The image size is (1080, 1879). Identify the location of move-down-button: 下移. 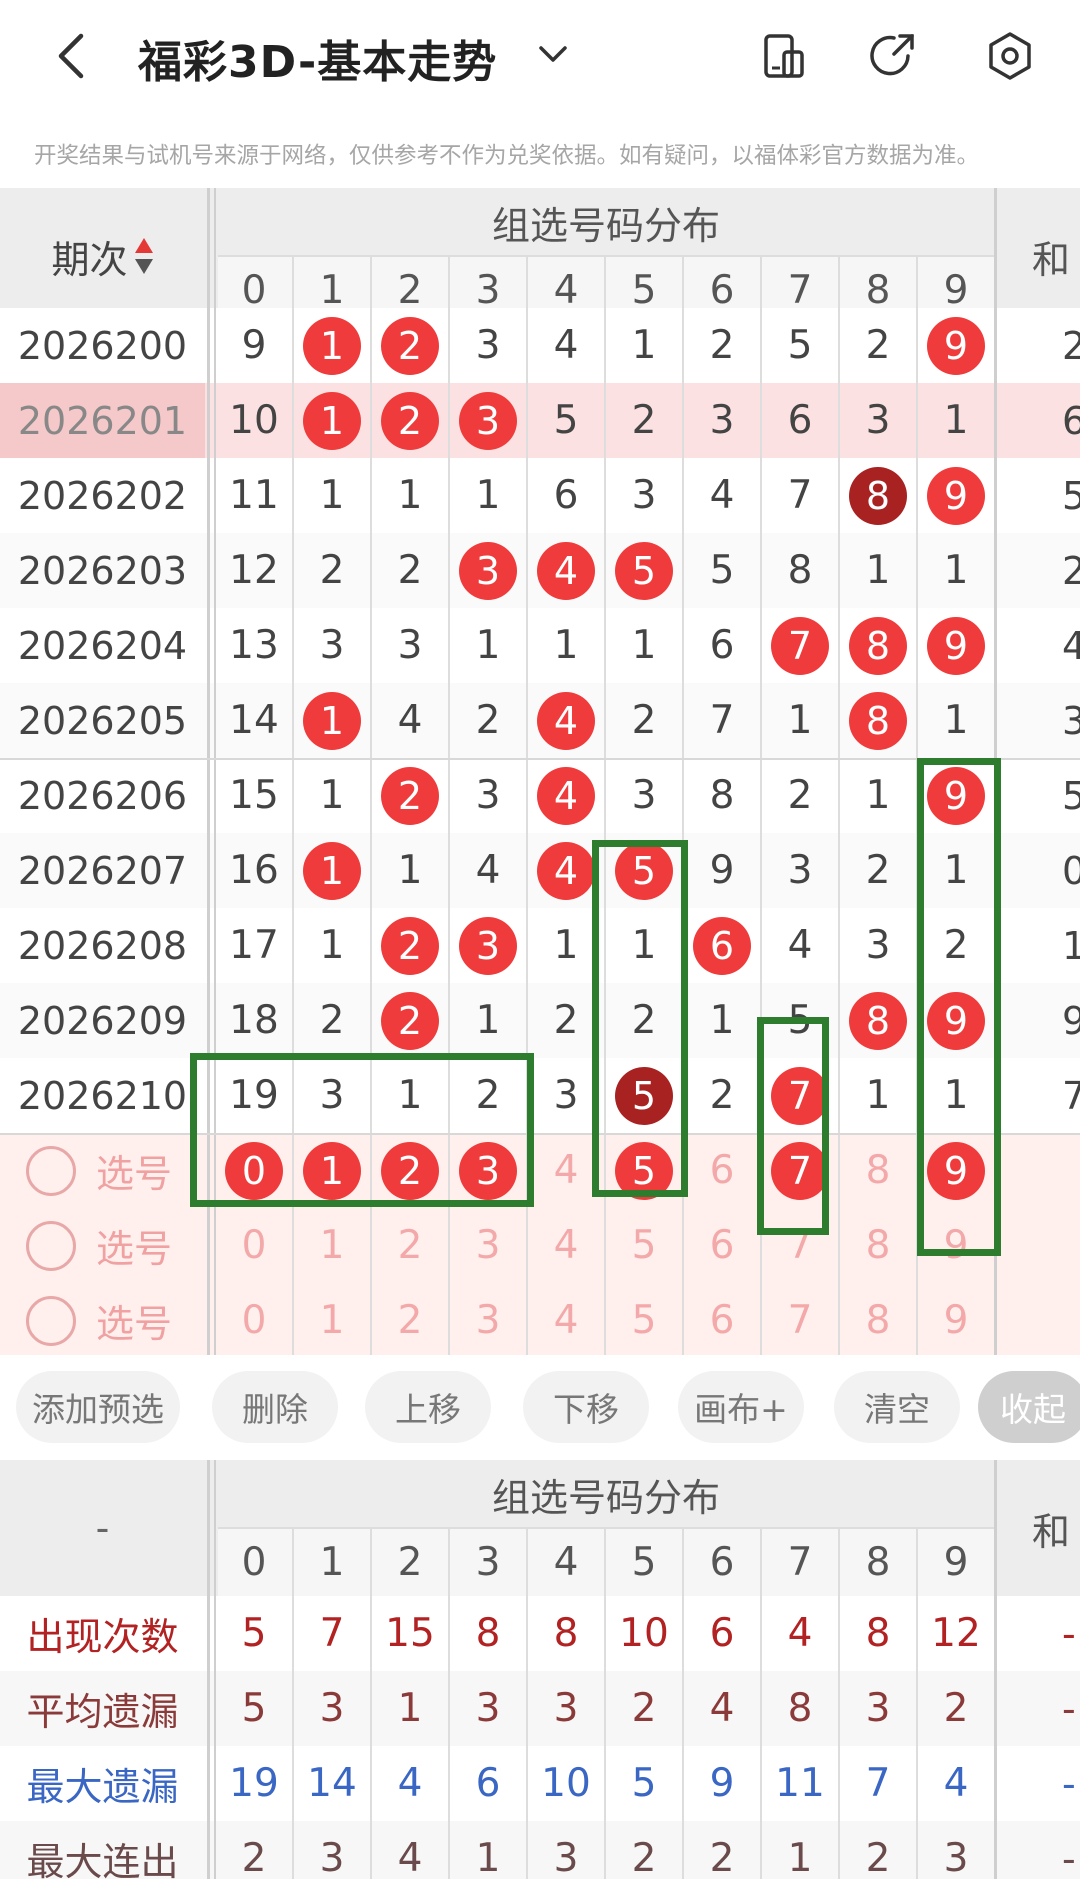
(586, 1407).